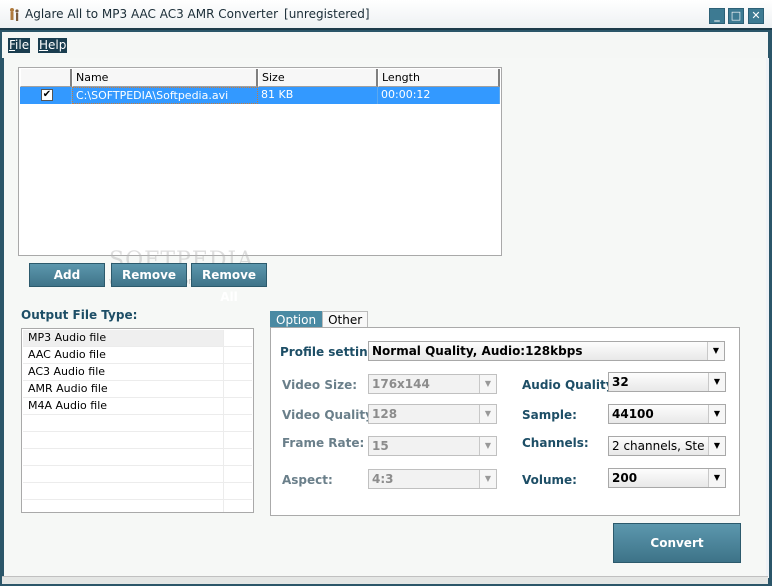  I want to click on output-type-item: AAC Audio file, so click(137, 355).